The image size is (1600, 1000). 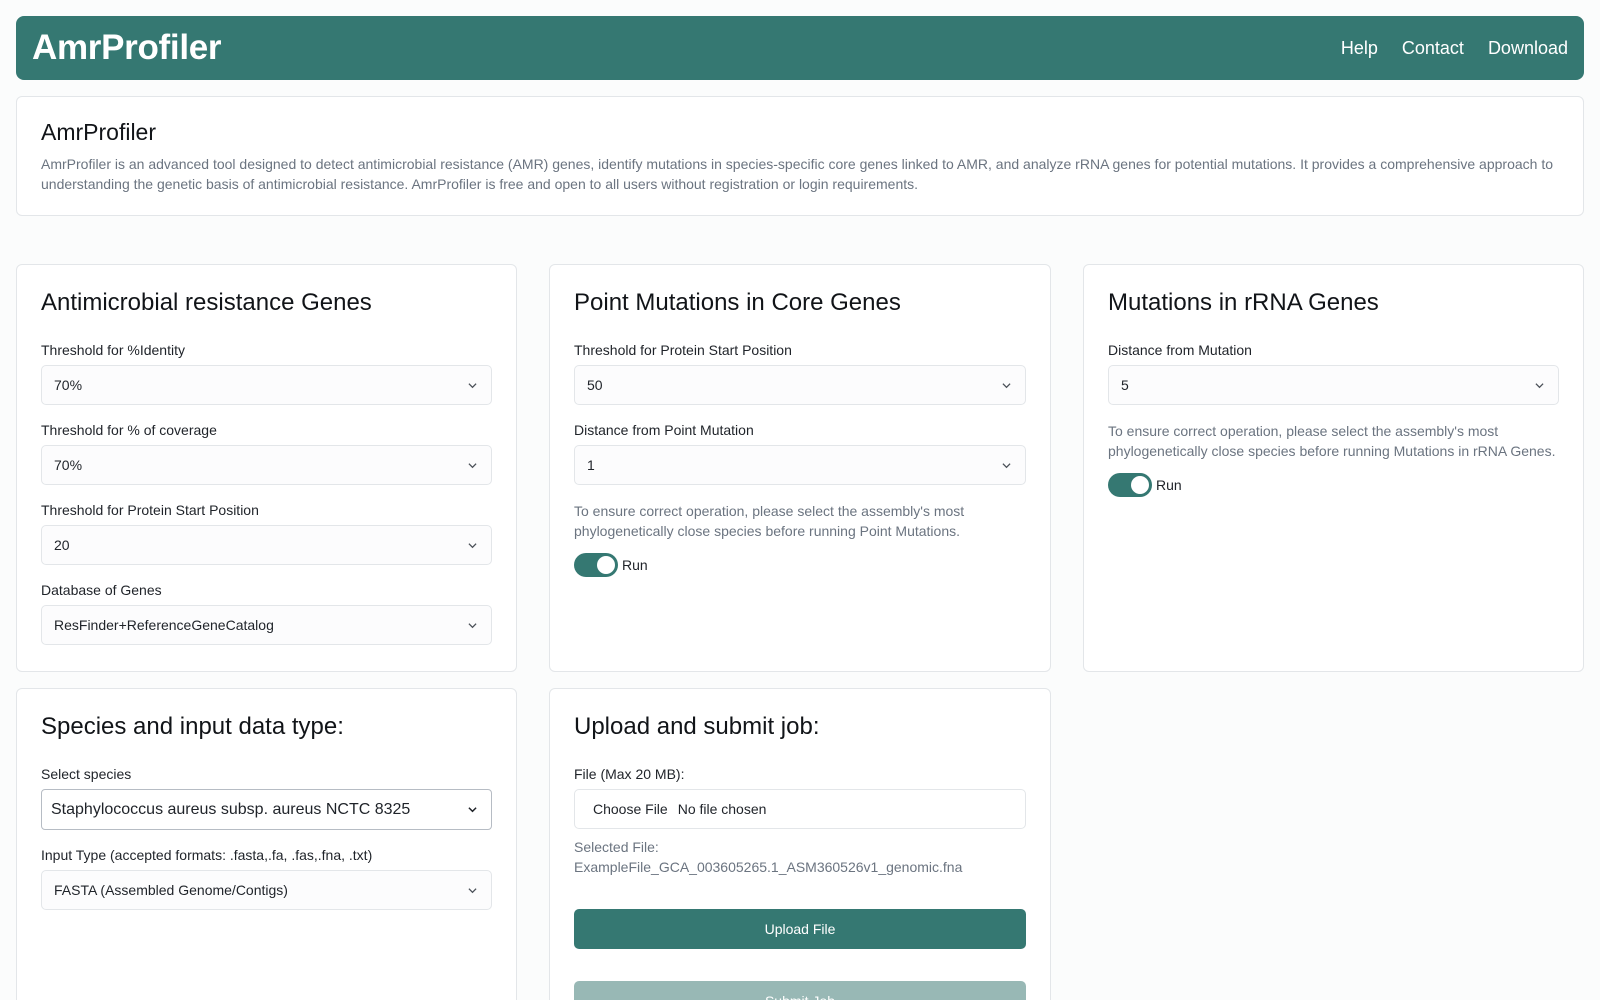 What do you see at coordinates (1125, 385) in the screenshot?
I see `rrna-distance-value: 5` at bounding box center [1125, 385].